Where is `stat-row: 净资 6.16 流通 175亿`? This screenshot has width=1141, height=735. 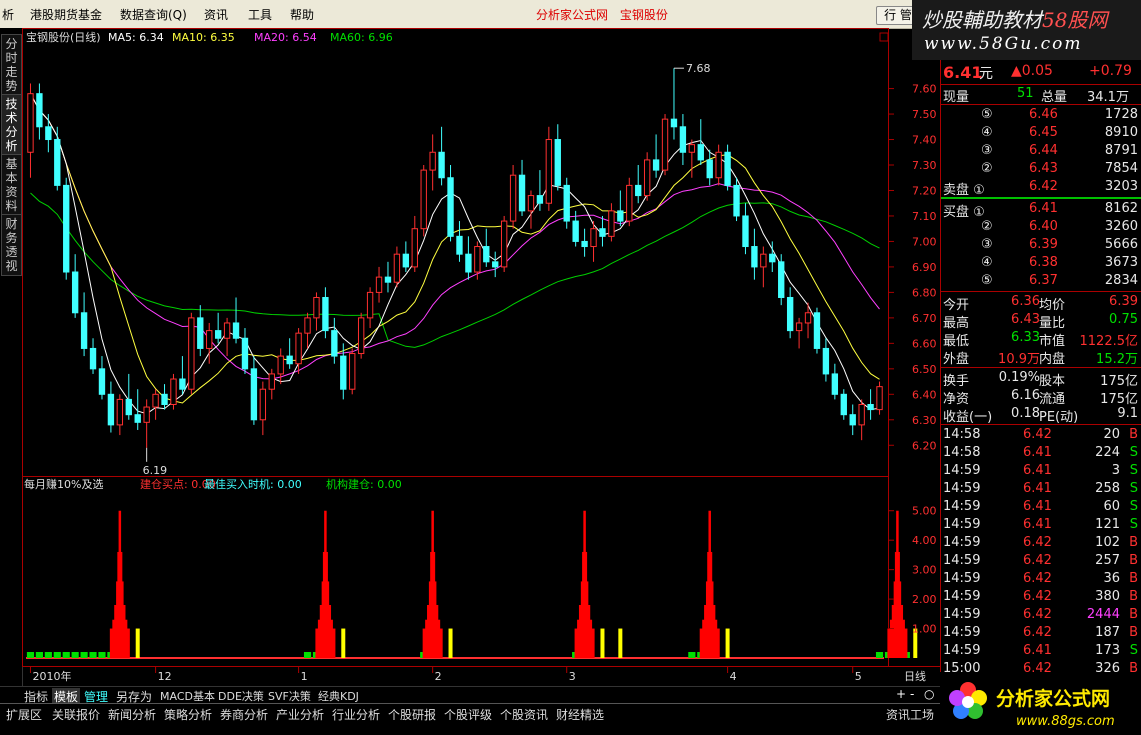 stat-row: 净资 6.16 流通 175亿 is located at coordinates (1041, 397).